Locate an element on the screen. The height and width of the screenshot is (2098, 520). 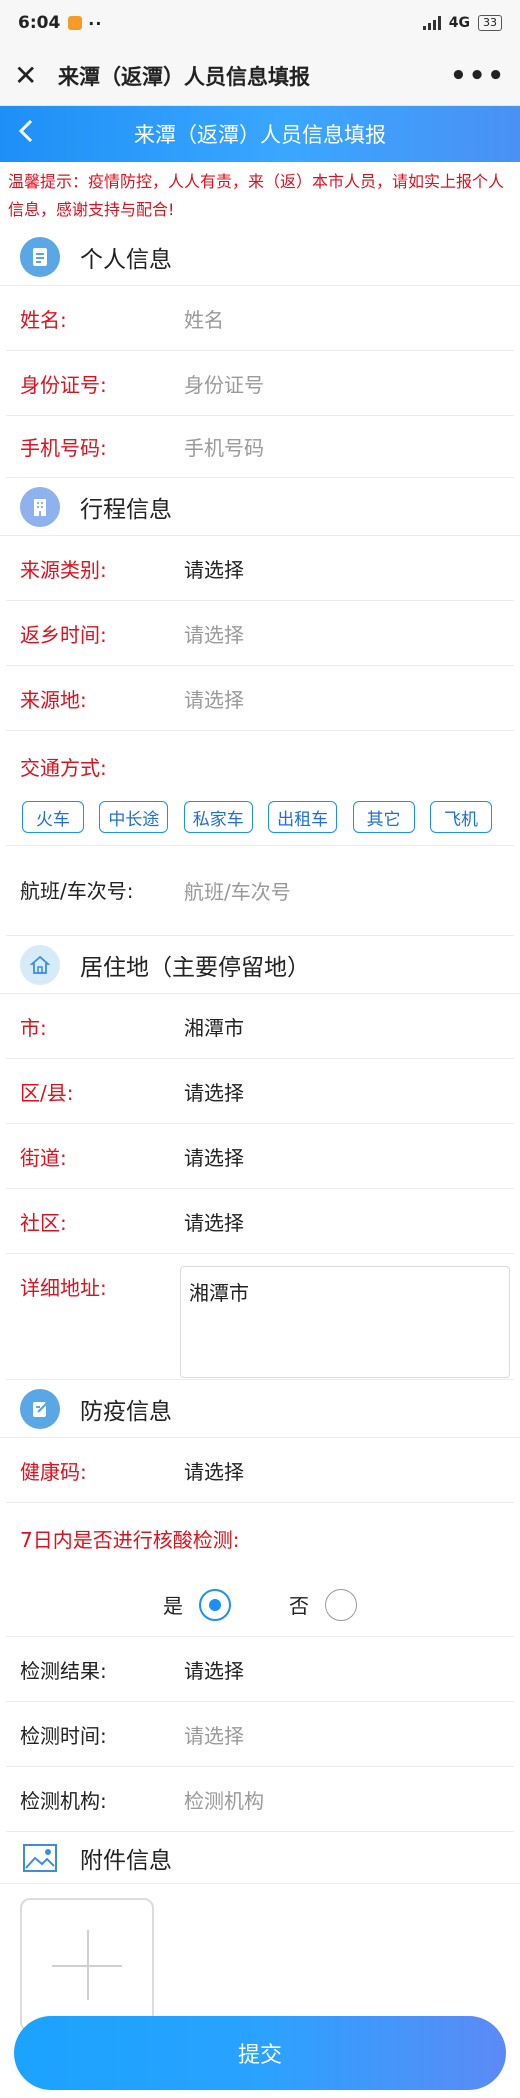
health-code-field: 健康码: 请选择 is located at coordinates (260, 1470).